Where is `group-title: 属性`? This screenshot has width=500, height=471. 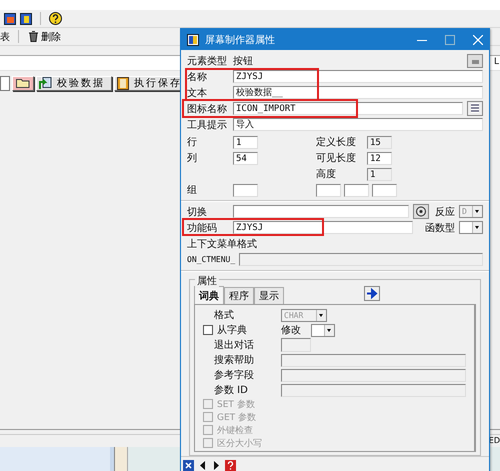
group-title: 属性 is located at coordinates (207, 281).